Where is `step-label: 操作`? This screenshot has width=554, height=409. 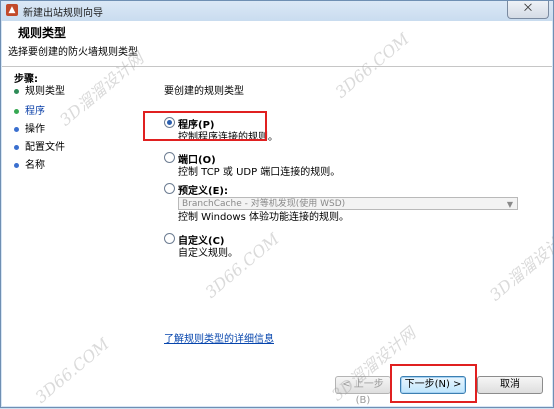 step-label: 操作 is located at coordinates (35, 129).